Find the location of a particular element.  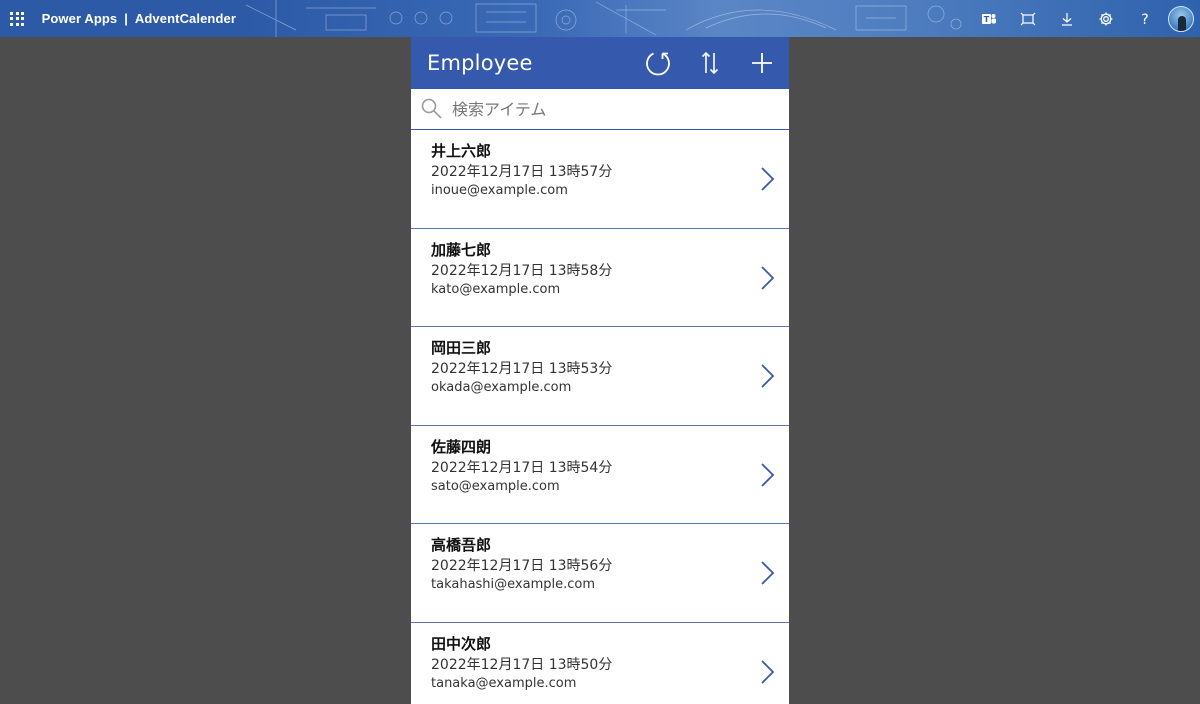

waffle-icon is located at coordinates (17, 18).